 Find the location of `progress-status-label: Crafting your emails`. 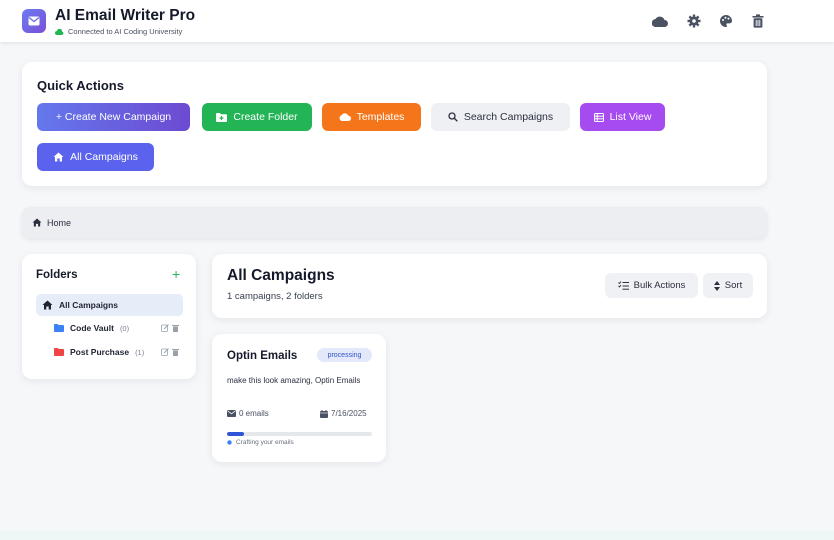

progress-status-label: Crafting your emails is located at coordinates (265, 442).